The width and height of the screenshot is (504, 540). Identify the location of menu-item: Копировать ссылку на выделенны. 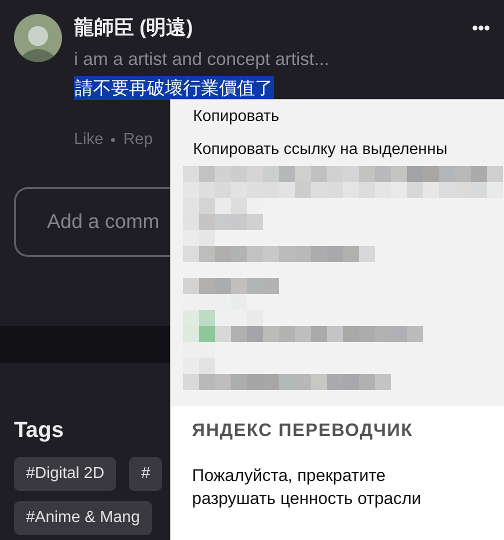
(337, 149).